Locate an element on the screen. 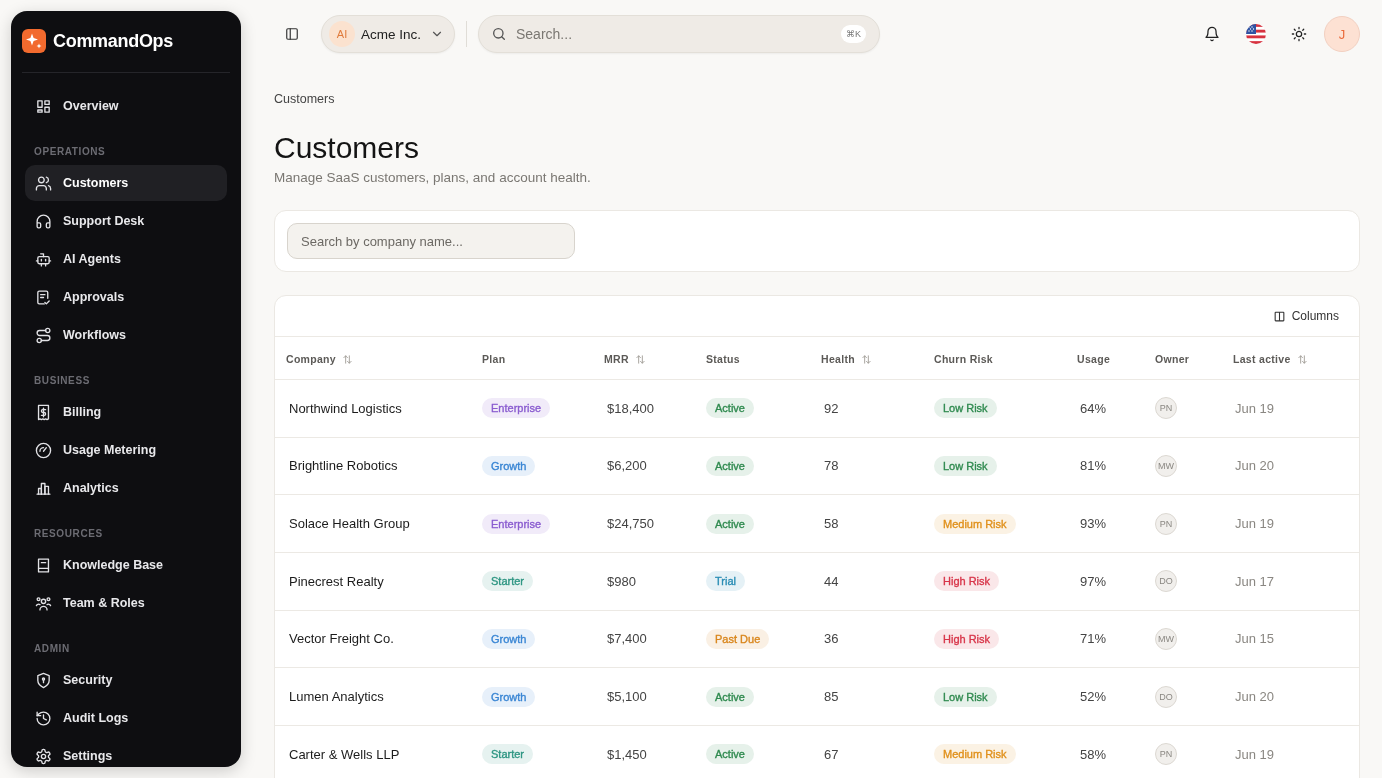  table-cell-text: 58 is located at coordinates (831, 524).